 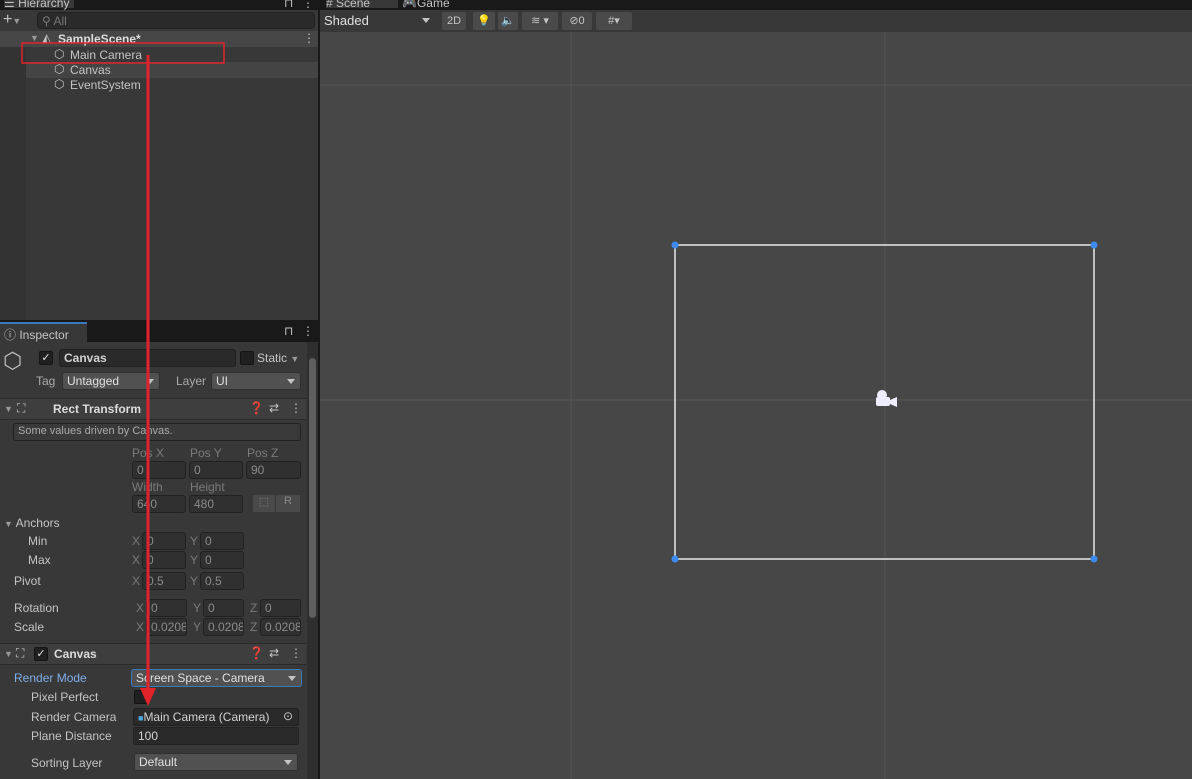 What do you see at coordinates (264, 503) in the screenshot?
I see `blueprint-button: ⬚` at bounding box center [264, 503].